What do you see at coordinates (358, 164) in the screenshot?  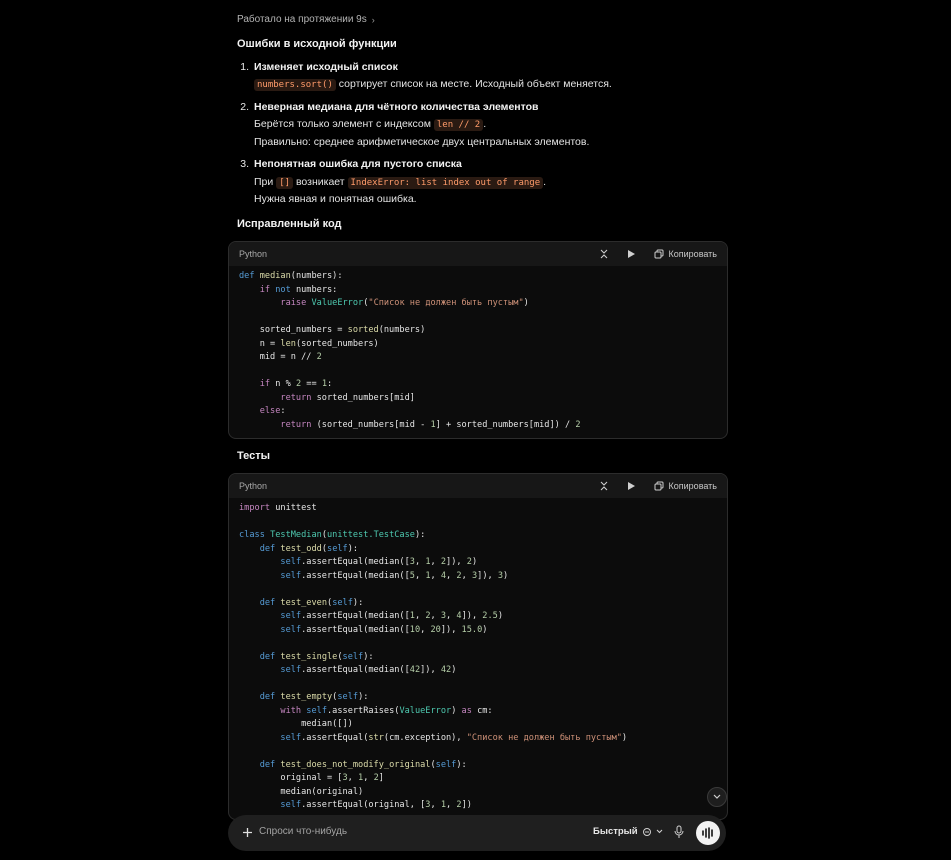 I see `error-title: Непонятная ошибка для пустого списка` at bounding box center [358, 164].